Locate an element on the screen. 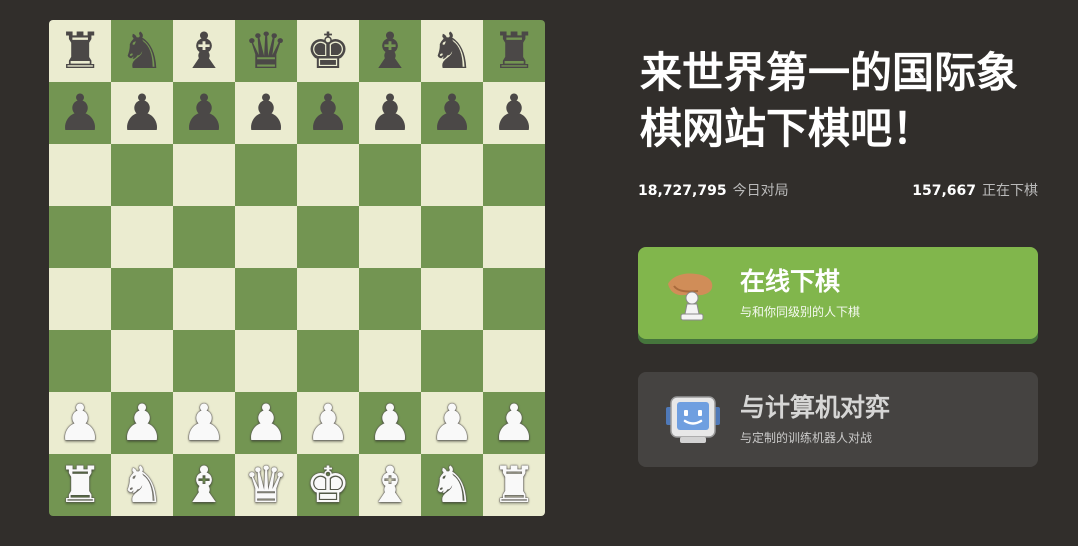 The image size is (1078, 546). games-today-label: 今日对局 is located at coordinates (760, 191).